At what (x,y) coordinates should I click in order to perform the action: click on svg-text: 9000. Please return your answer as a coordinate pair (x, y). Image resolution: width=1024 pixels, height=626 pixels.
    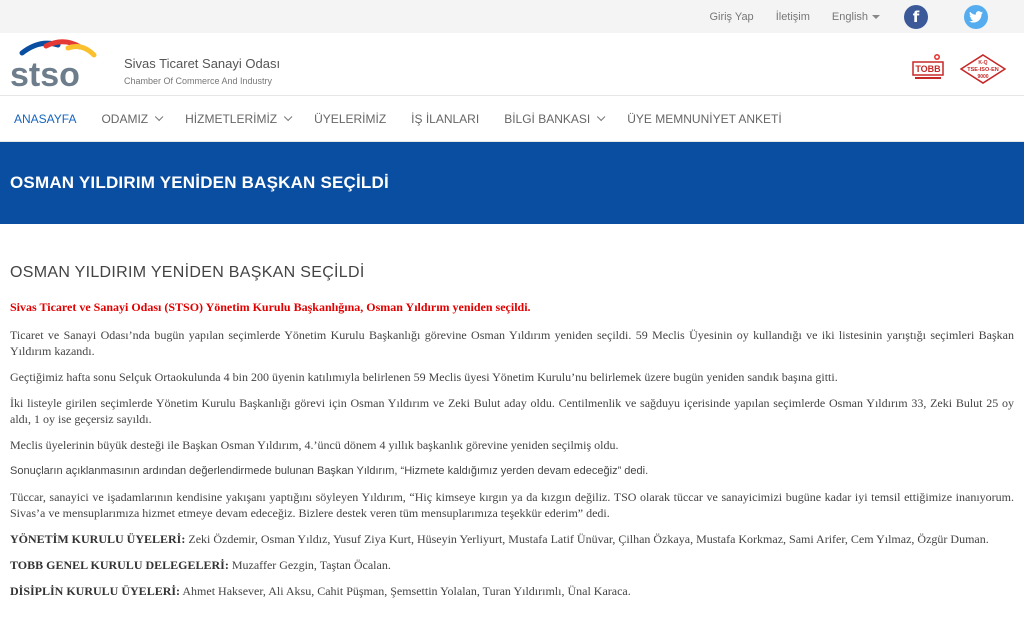
    Looking at the image, I should click on (982, 77).